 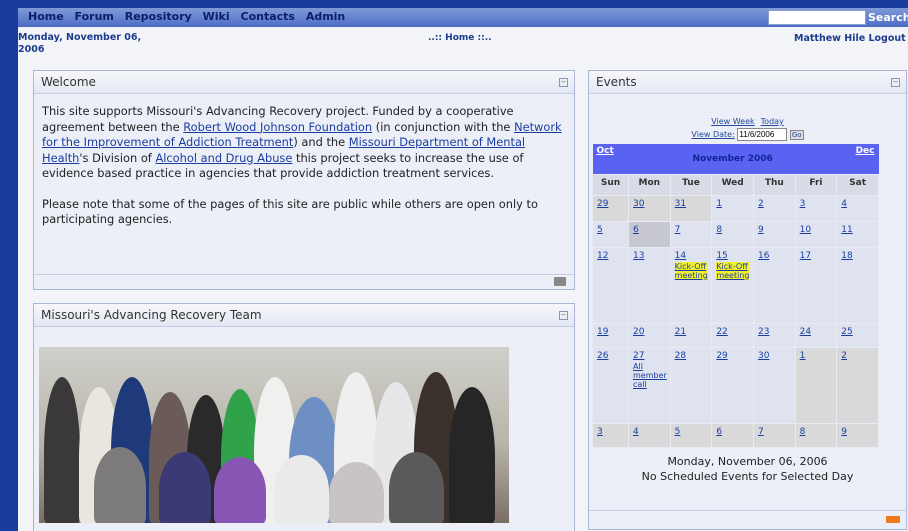 What do you see at coordinates (277, 127) in the screenshot?
I see `link-rwjf: Robert Wood Johnson Foundation` at bounding box center [277, 127].